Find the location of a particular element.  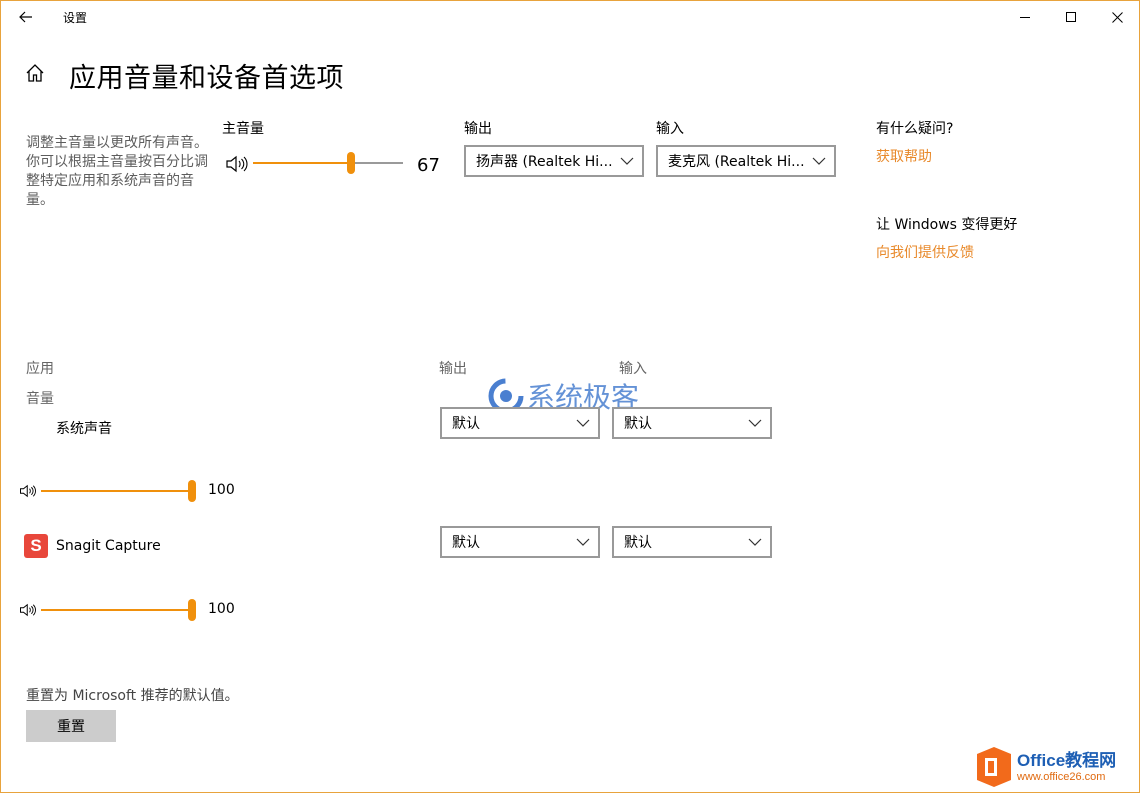

office26-watermark: Office教程网 www.office26.com is located at coordinates (1055, 767).